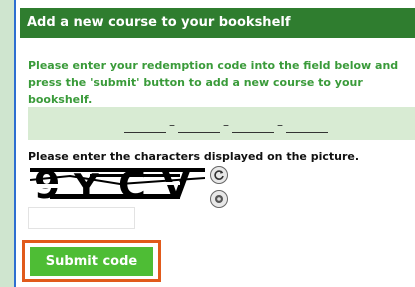 The width and height of the screenshot is (415, 287). I want to click on captcha-char: Y, so click(86, 184).